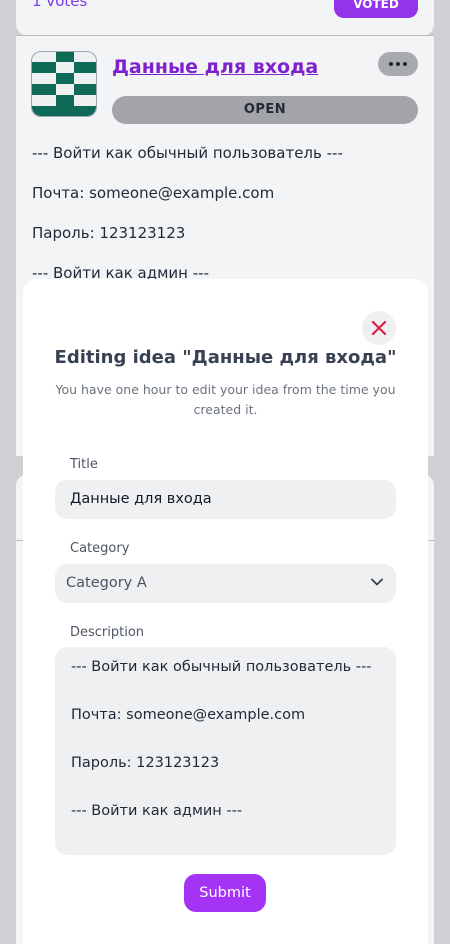 The width and height of the screenshot is (450, 944). I want to click on more-dots-icon, so click(398, 64).